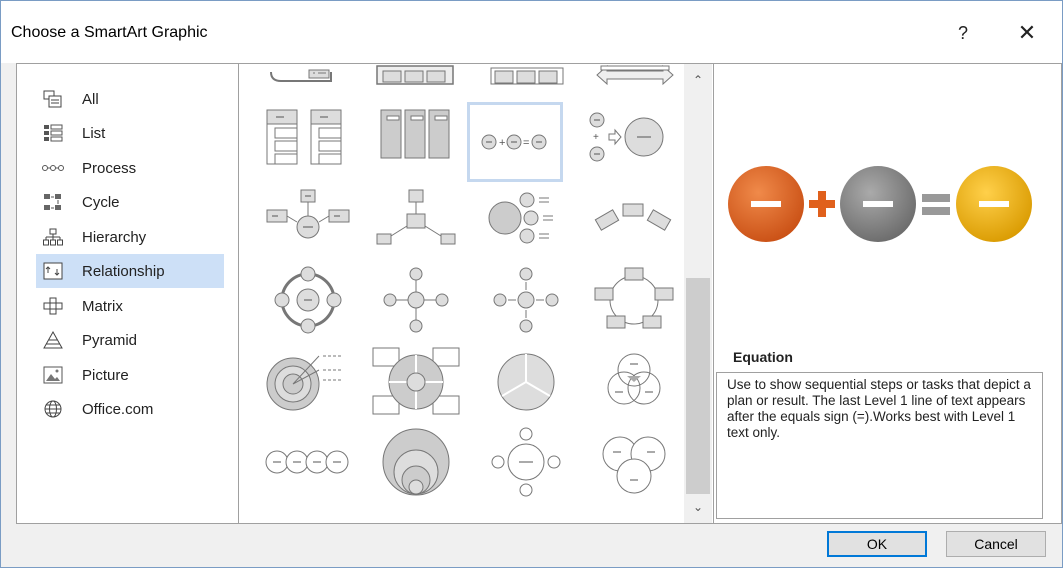 Image resolution: width=1063 pixels, height=568 pixels. I want to click on hierarchy-icon, so click(53, 237).